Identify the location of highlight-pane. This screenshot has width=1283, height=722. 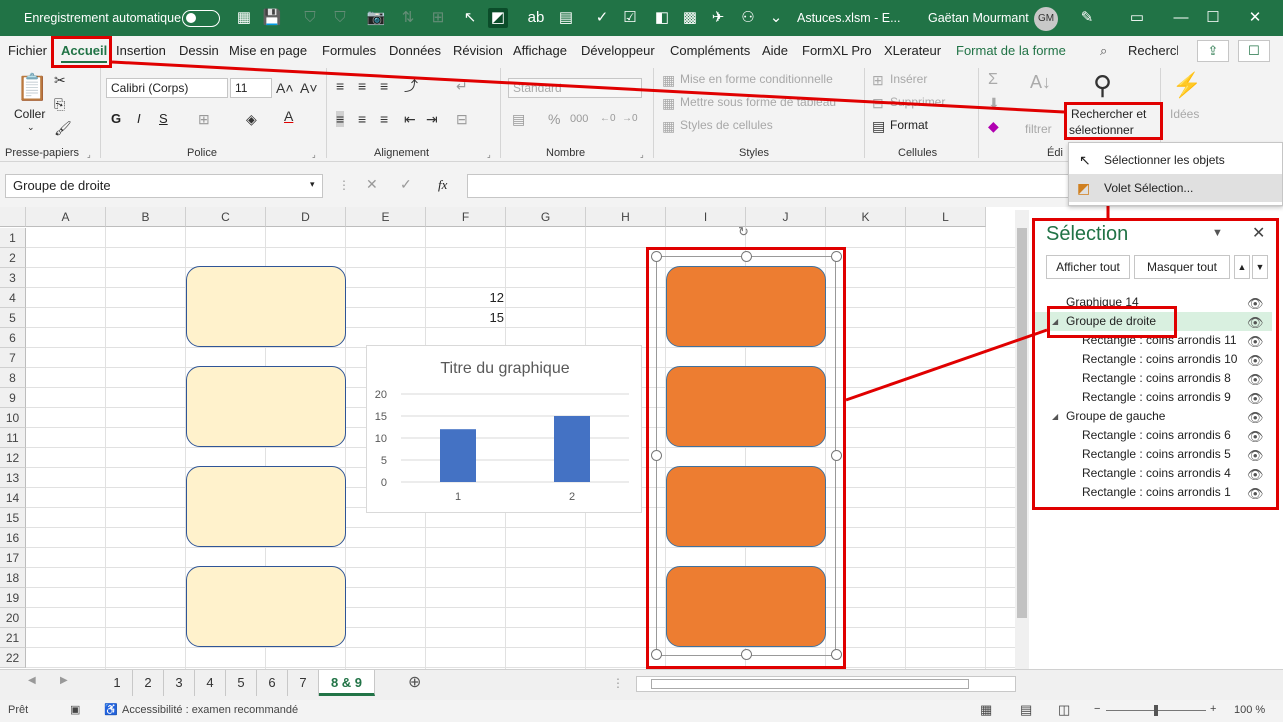
(1155, 364).